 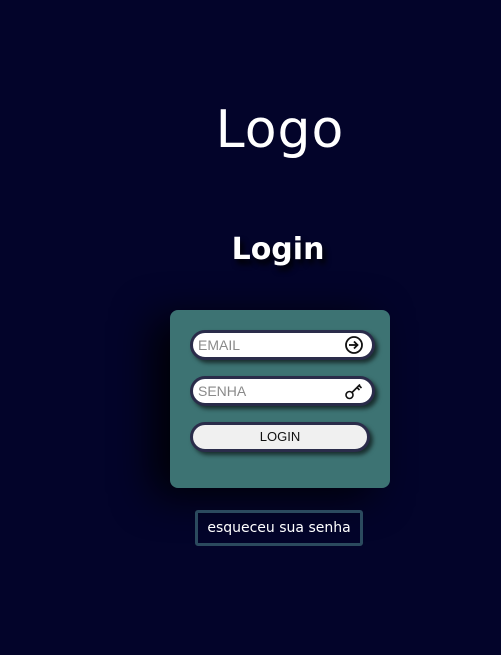 I want to click on email-placeholder: EMAIL, so click(x=219, y=345).